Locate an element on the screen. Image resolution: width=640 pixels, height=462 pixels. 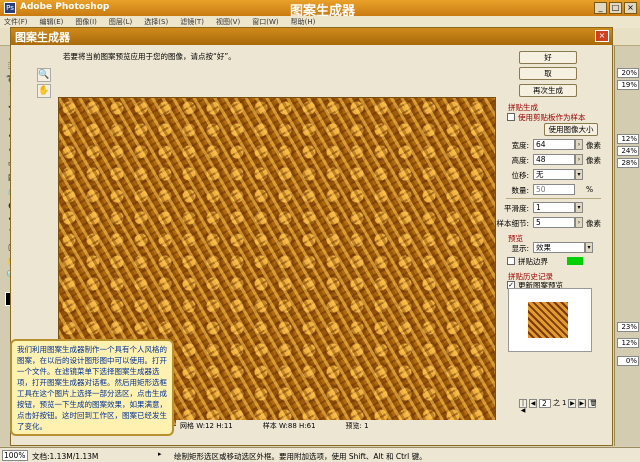
sample-detail-field: 5 is located at coordinates (554, 222).